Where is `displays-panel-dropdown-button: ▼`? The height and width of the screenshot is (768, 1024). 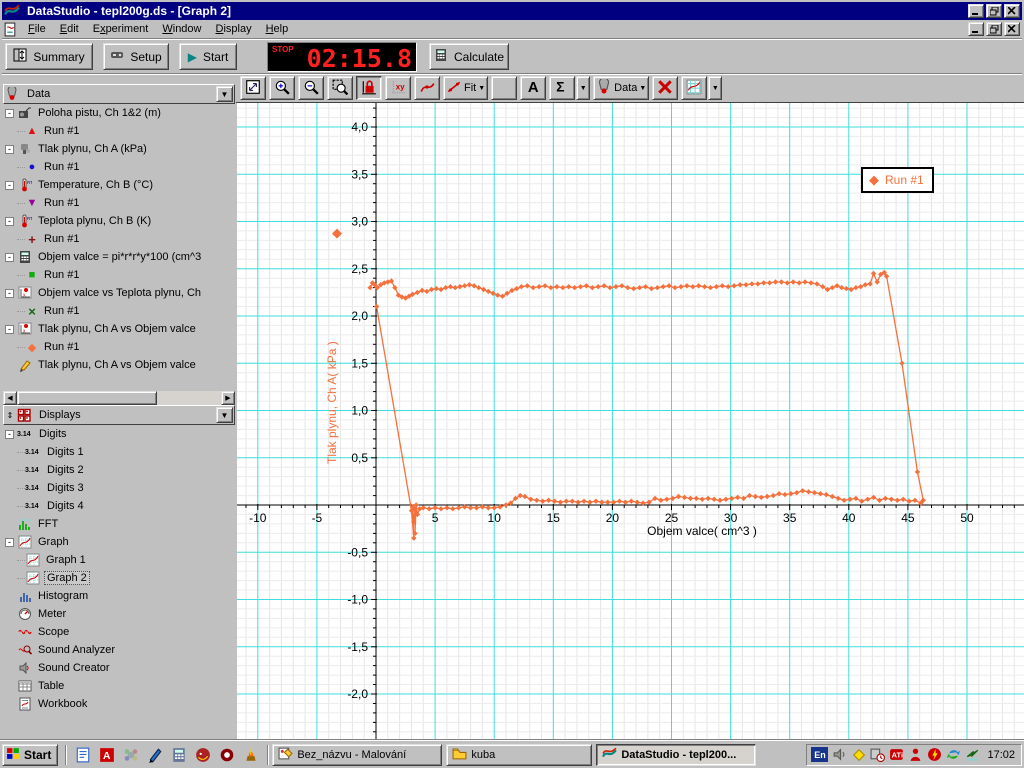 displays-panel-dropdown-button: ▼ is located at coordinates (224, 415).